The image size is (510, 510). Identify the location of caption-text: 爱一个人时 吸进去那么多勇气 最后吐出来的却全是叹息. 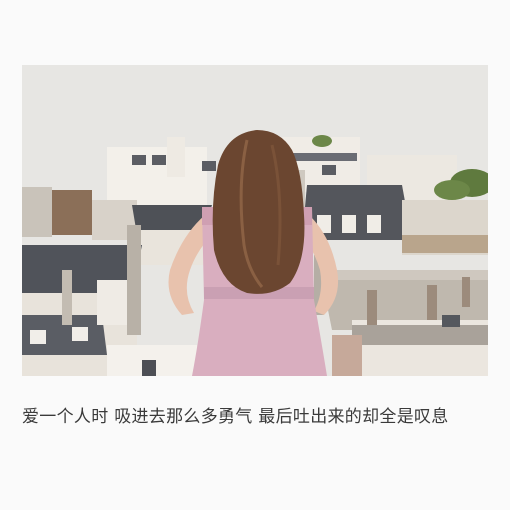
(235, 417).